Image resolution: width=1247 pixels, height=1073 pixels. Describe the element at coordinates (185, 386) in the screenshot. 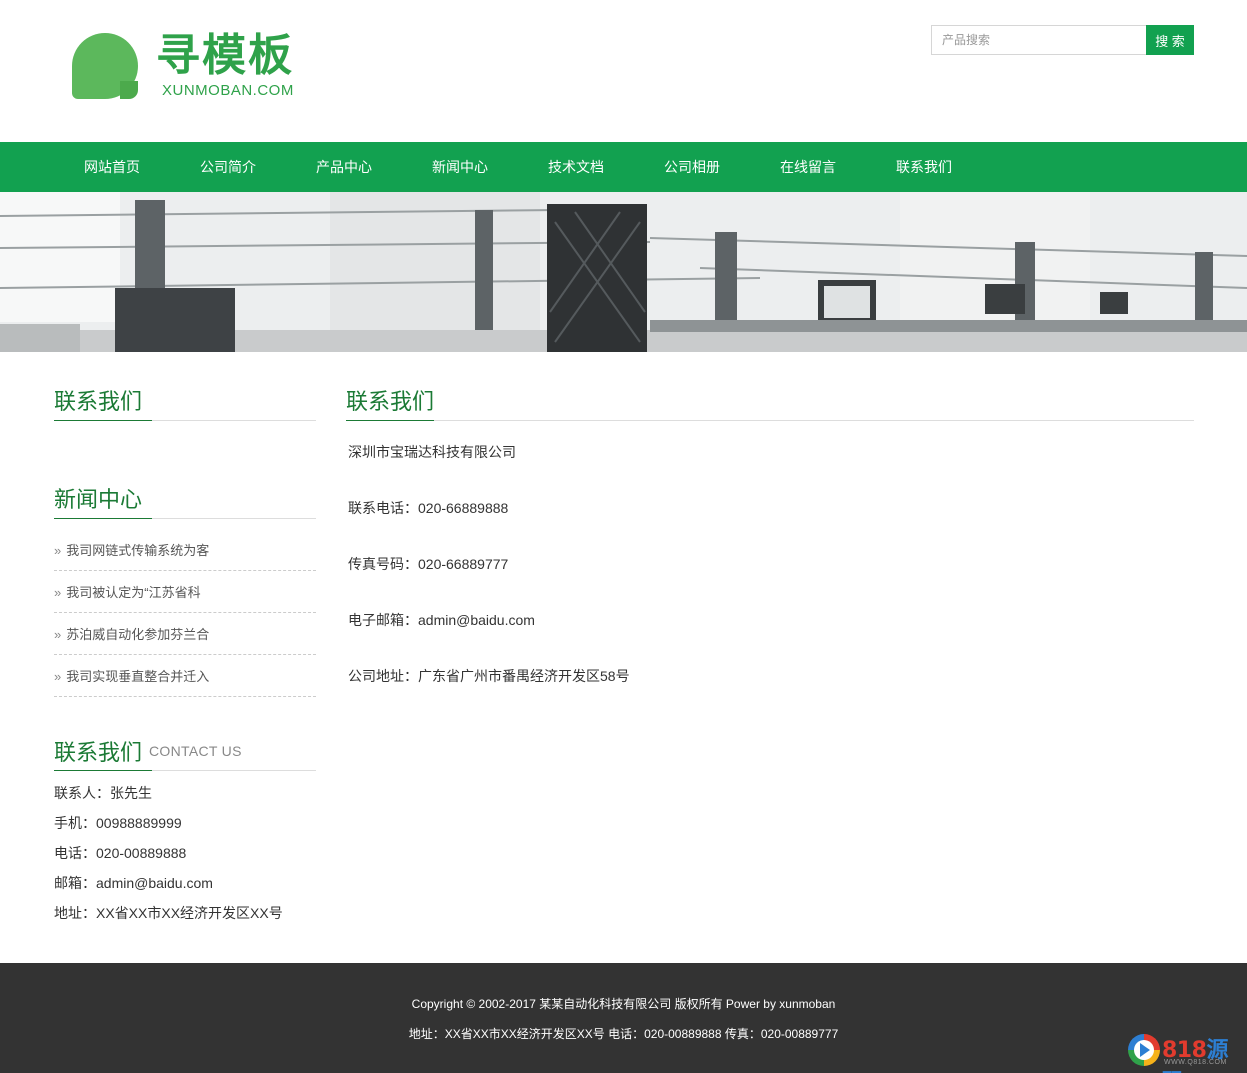

I see `sidebar-contact-heading: 联系我们` at that location.